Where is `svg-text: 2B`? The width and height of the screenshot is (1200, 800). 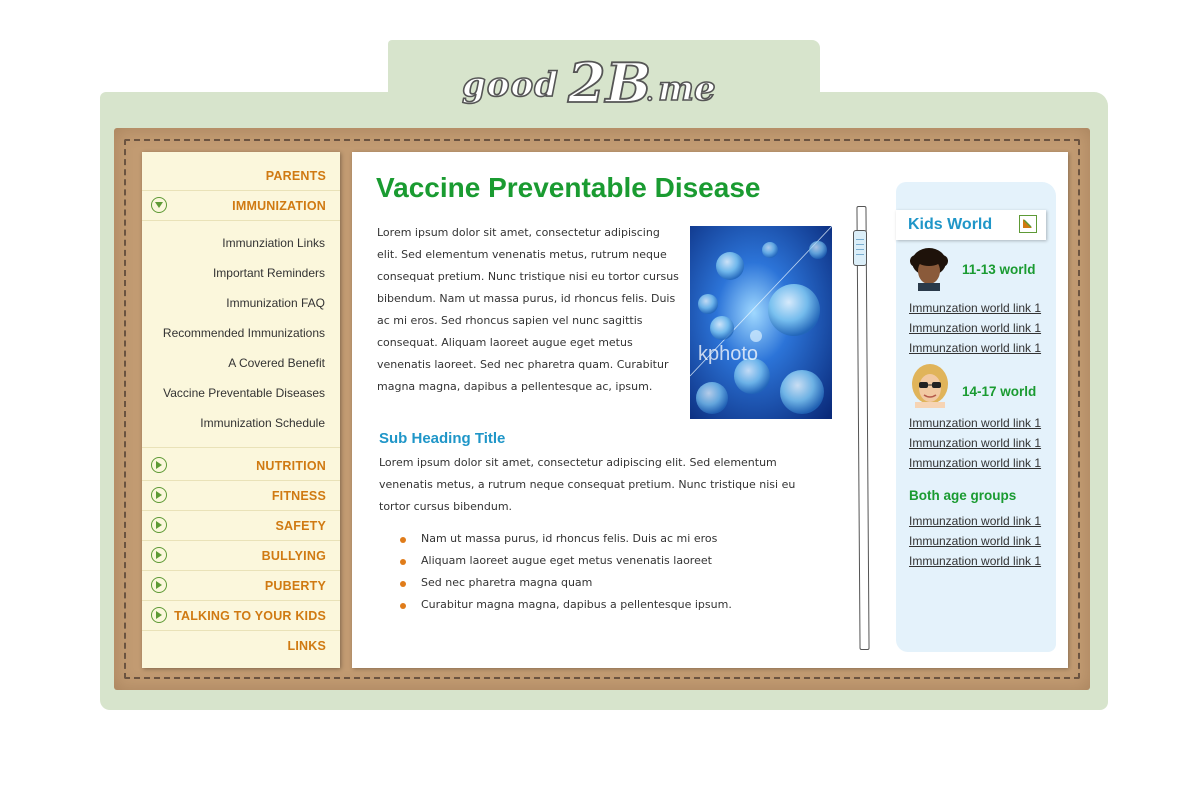
svg-text: 2B is located at coordinates (609, 82).